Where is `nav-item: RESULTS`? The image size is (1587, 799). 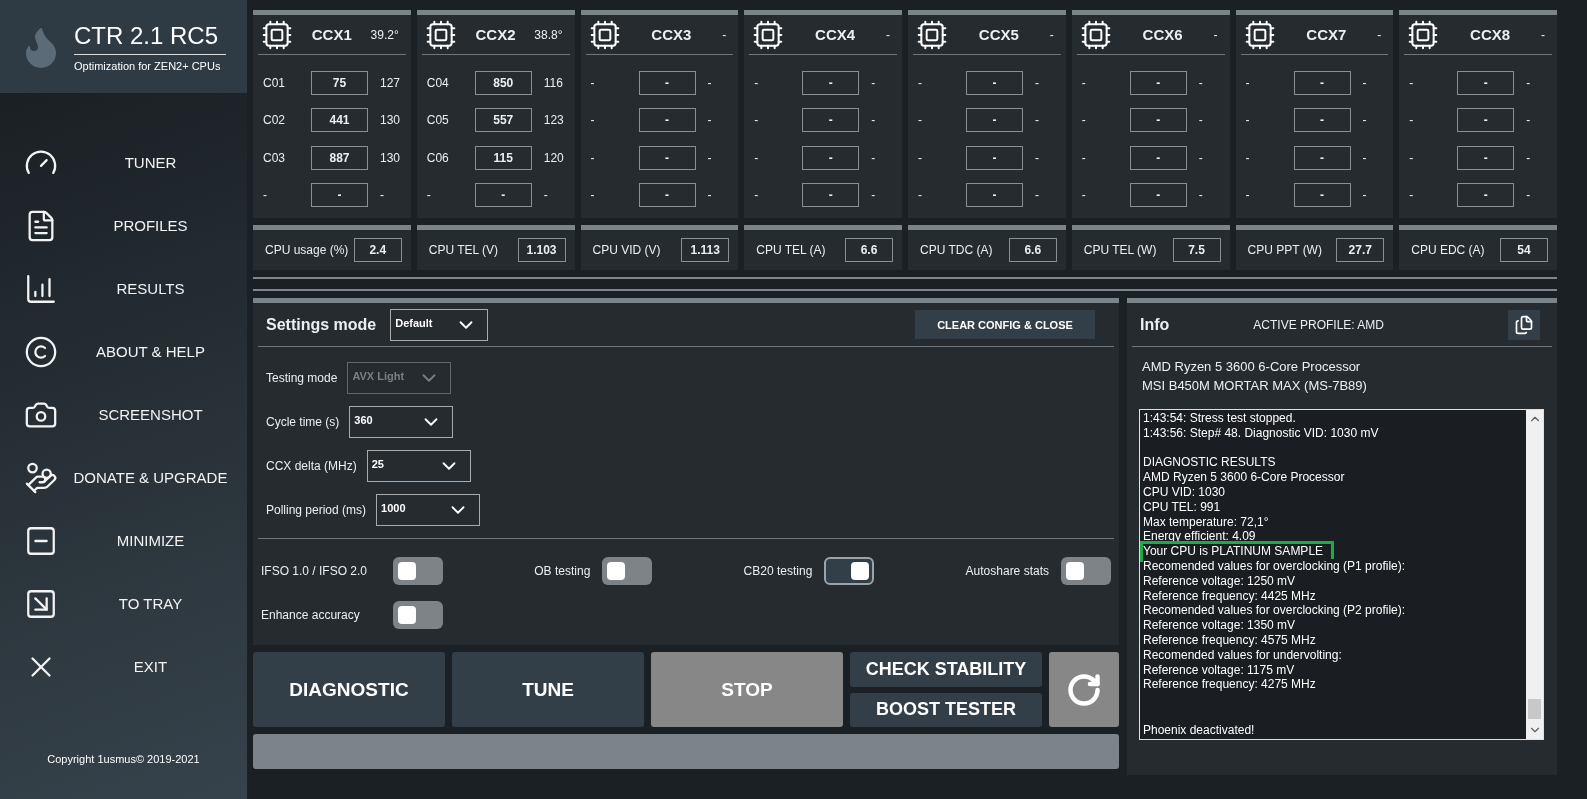 nav-item: RESULTS is located at coordinates (123, 288).